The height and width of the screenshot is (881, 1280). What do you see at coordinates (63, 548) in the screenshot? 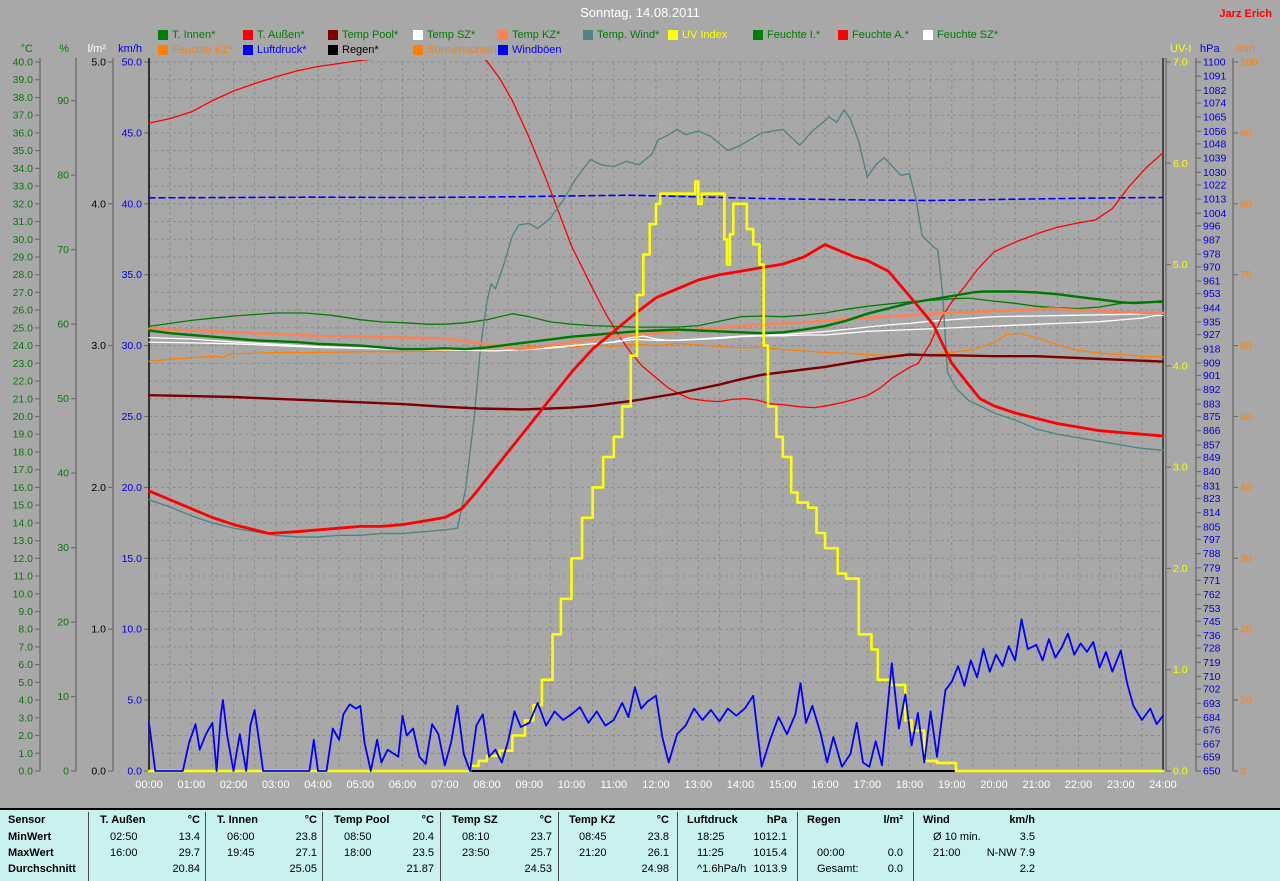
I see `axis-tick-label-pct: 30` at bounding box center [63, 548].